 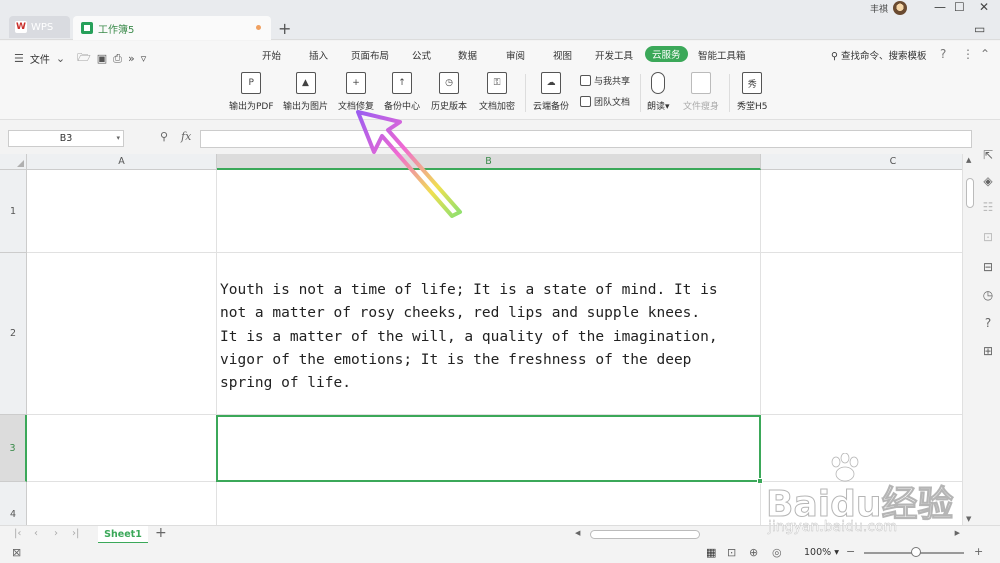 I want to click on tab-formula: 公式, so click(x=421, y=55).